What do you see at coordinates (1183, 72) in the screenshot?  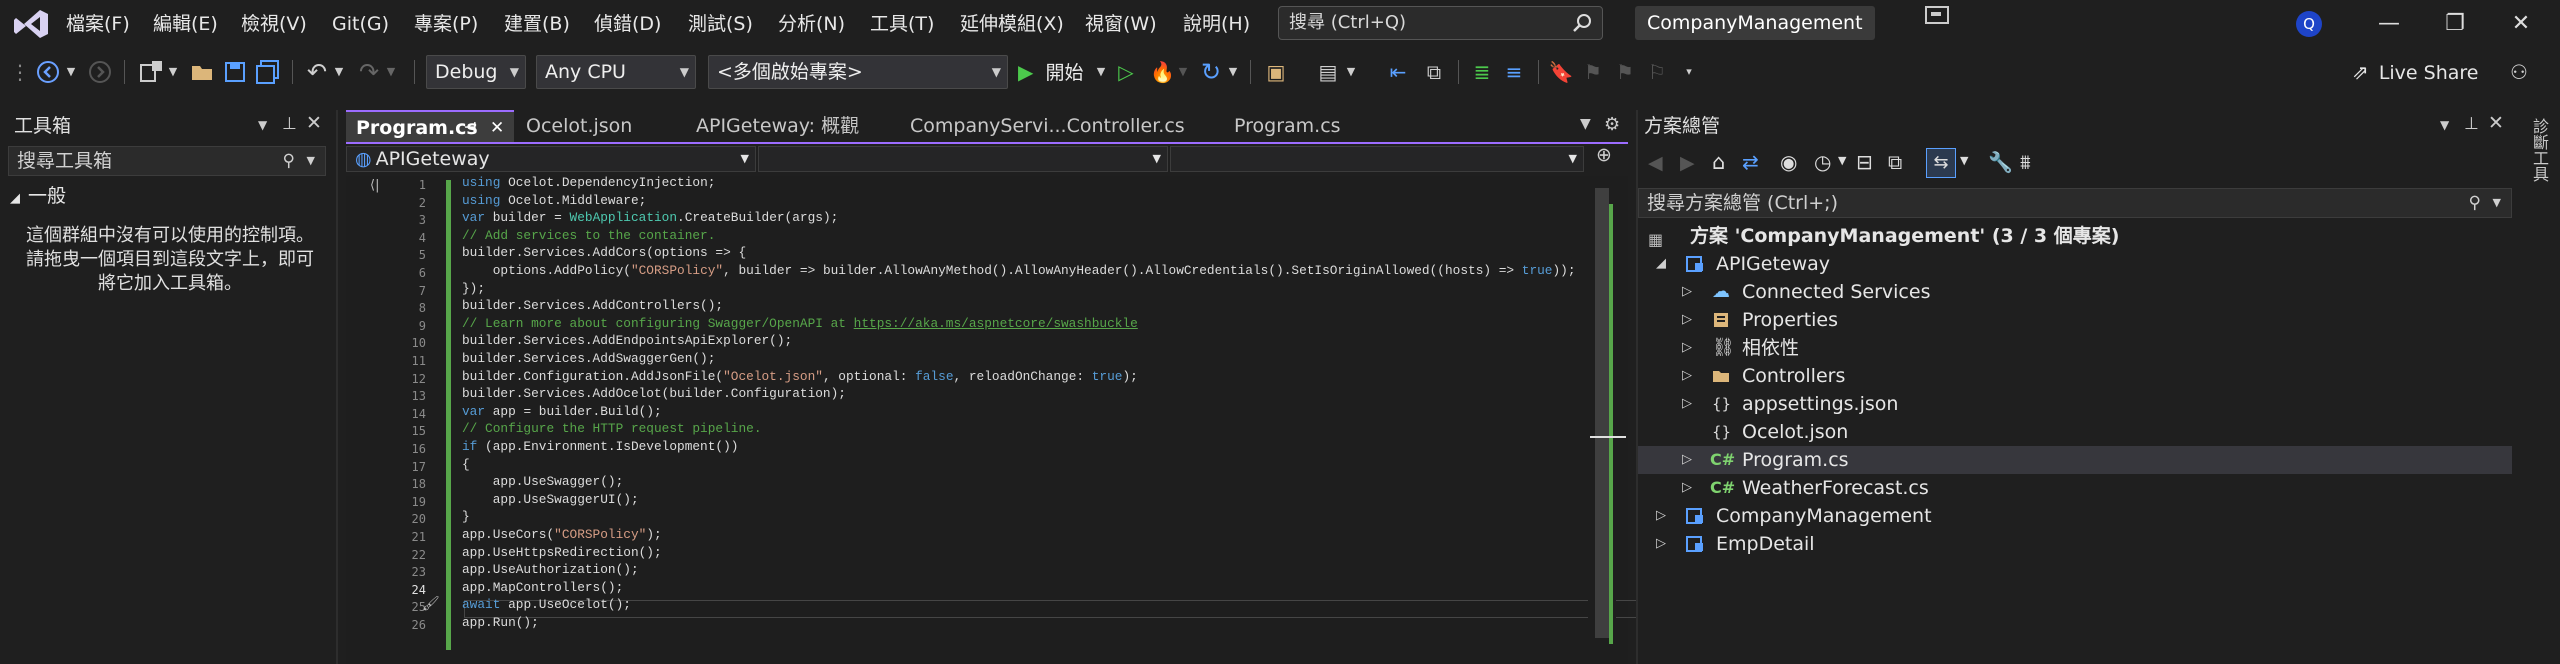 I see `hot-reload-dropdown-icon: ▼` at bounding box center [1183, 72].